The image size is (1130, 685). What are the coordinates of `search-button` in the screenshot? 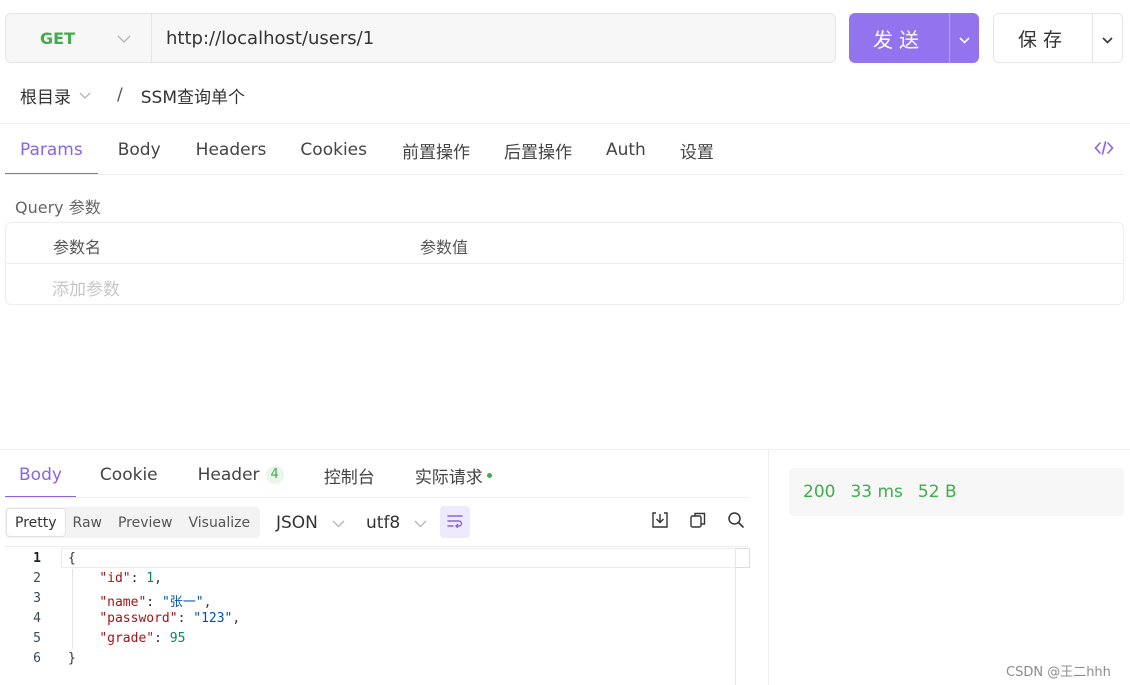 It's located at (736, 522).